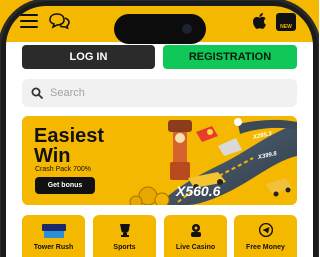 Image resolution: width=320 pixels, height=257 pixels. What do you see at coordinates (69, 136) in the screenshot?
I see `banner-title-line1: Easiest` at bounding box center [69, 136].